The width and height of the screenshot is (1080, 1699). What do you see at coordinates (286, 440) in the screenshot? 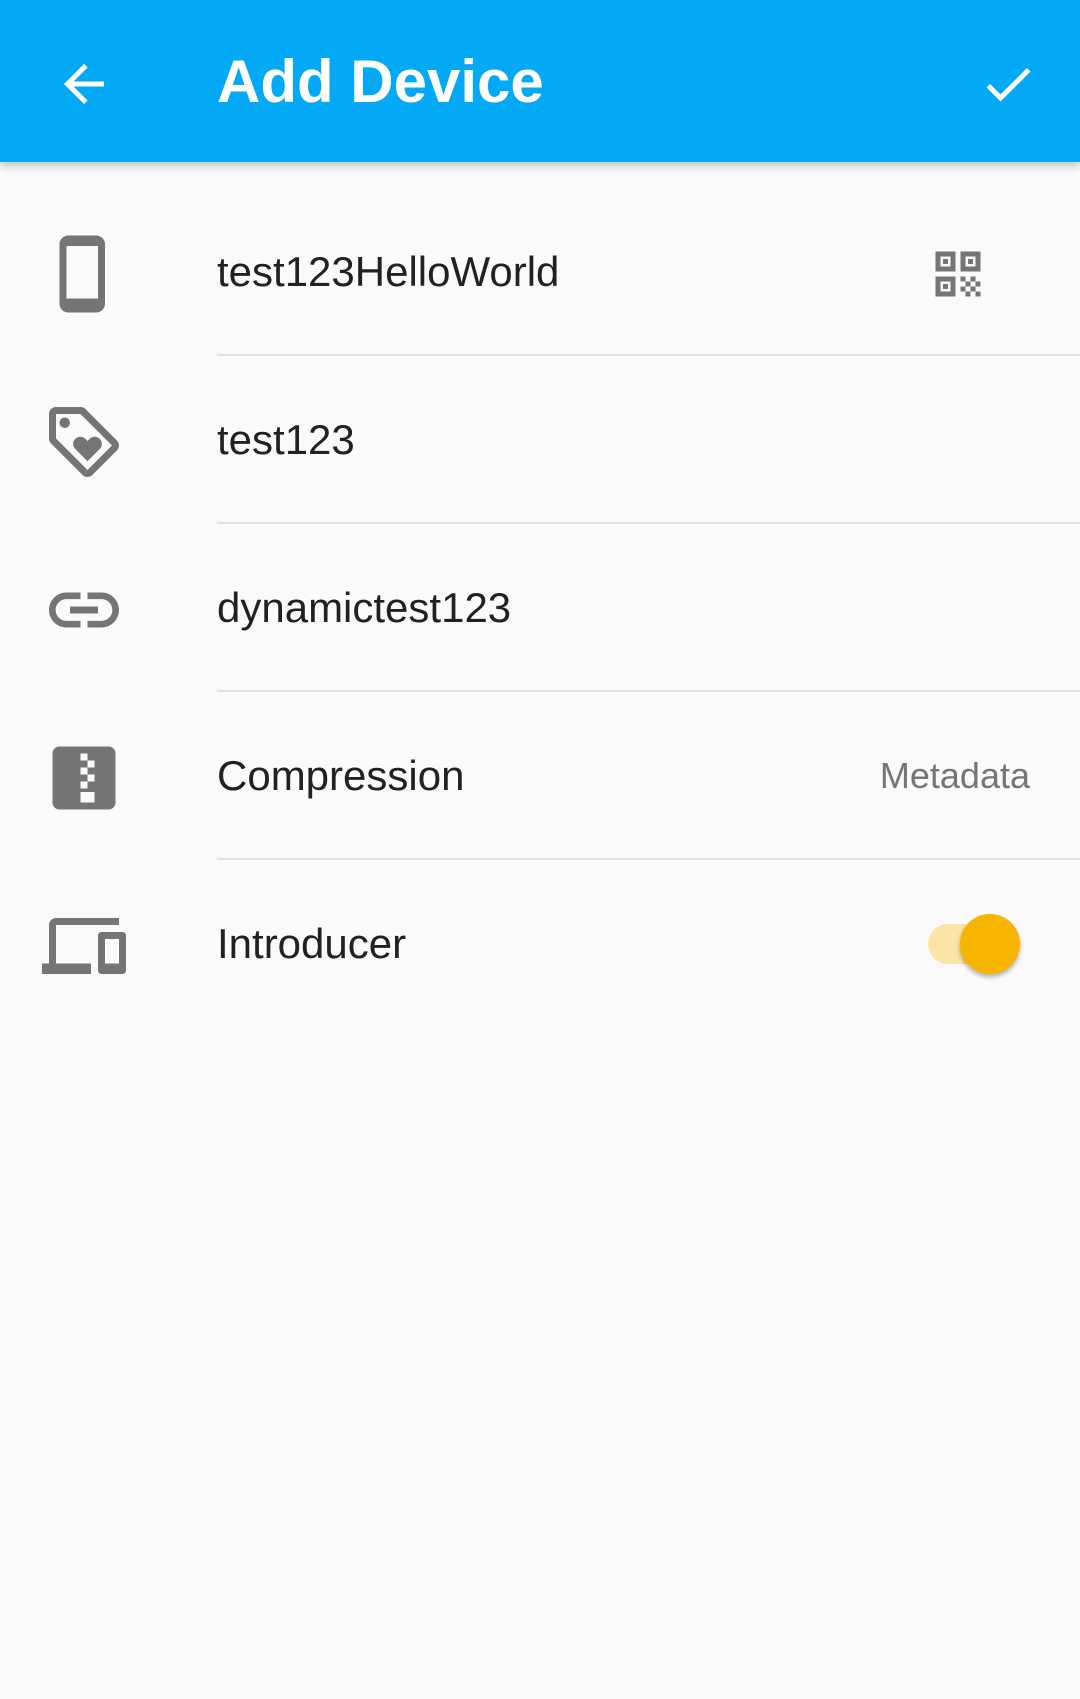
I see `device-name-field: test123` at bounding box center [286, 440].